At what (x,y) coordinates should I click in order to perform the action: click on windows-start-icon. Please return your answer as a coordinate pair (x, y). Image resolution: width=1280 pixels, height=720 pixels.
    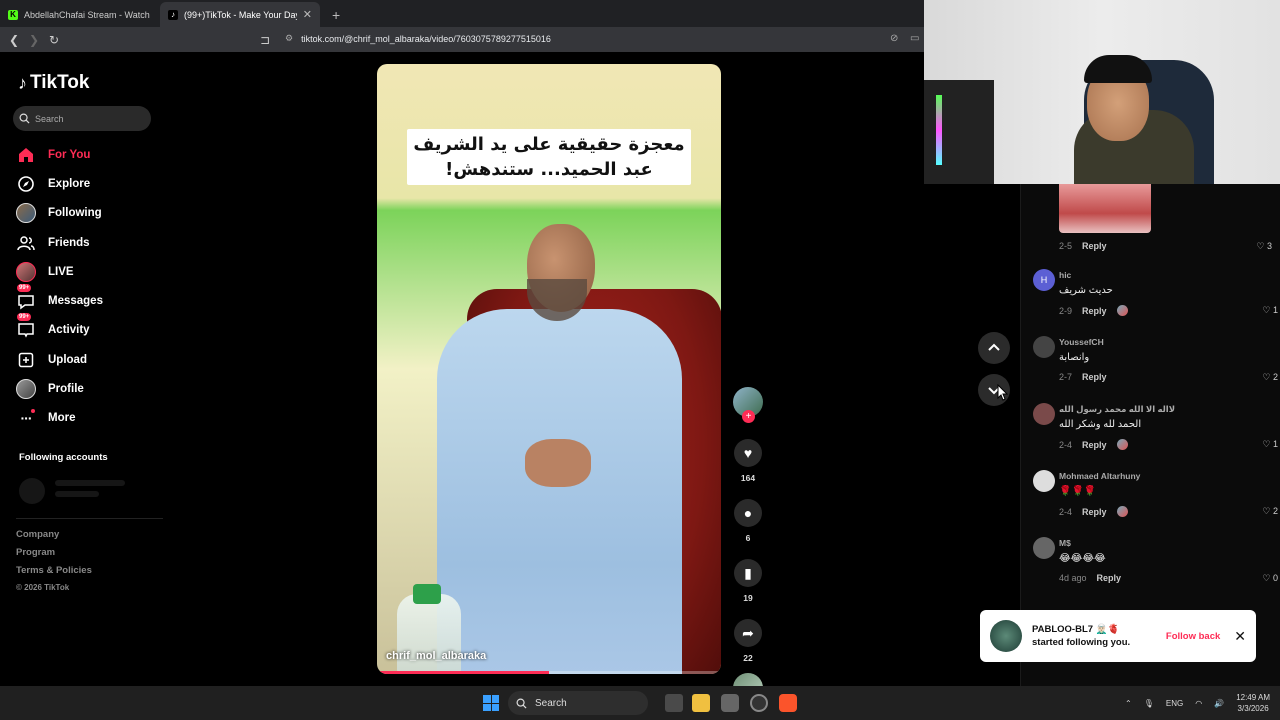
    Looking at the image, I should click on (491, 703).